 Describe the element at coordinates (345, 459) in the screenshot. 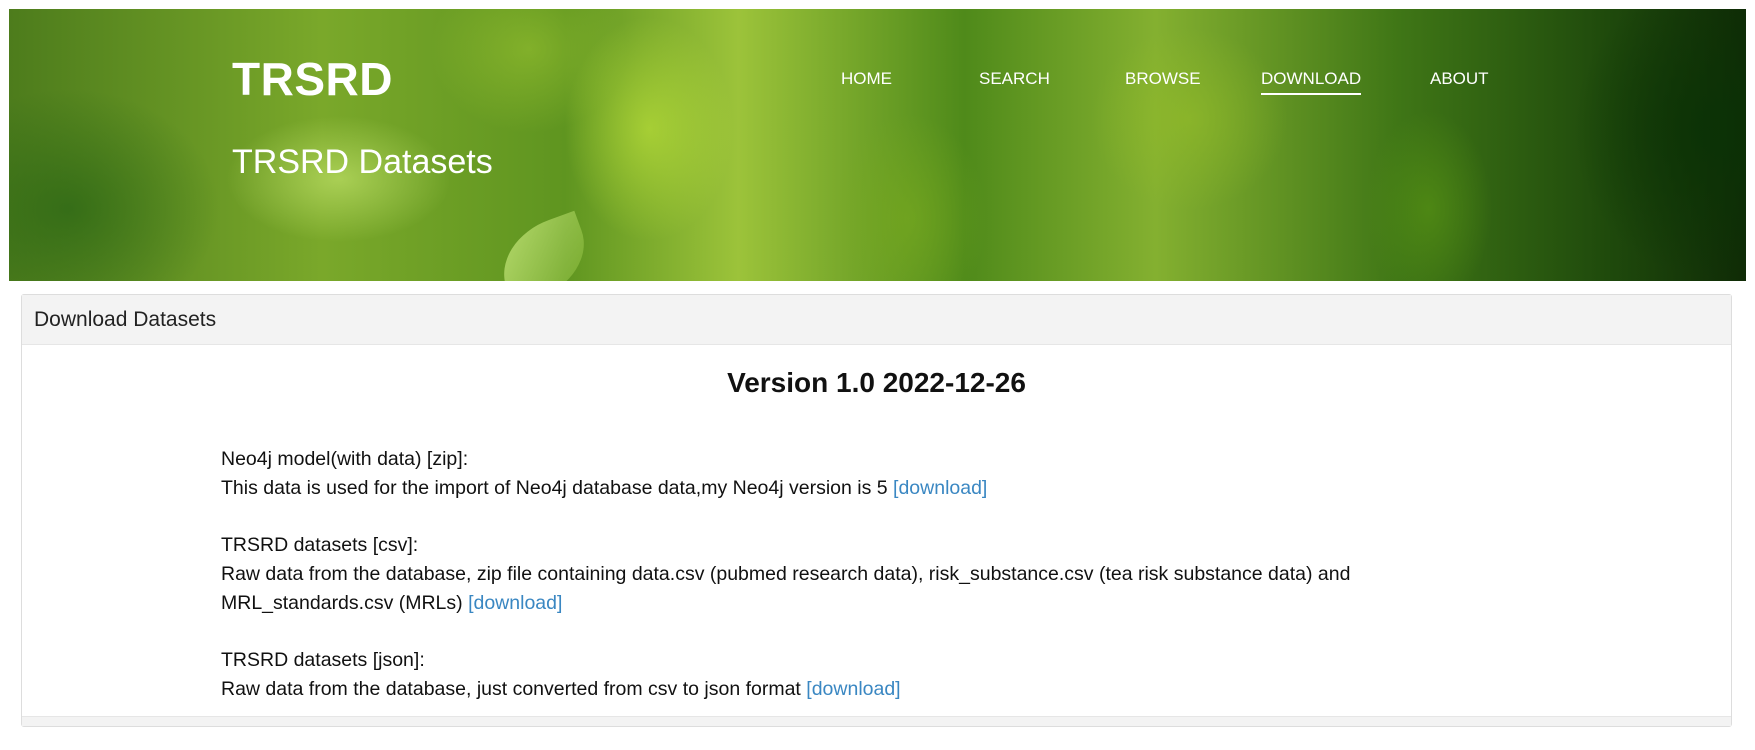

I see `dataset-title: Neo4j model(with data) [zip]:` at that location.